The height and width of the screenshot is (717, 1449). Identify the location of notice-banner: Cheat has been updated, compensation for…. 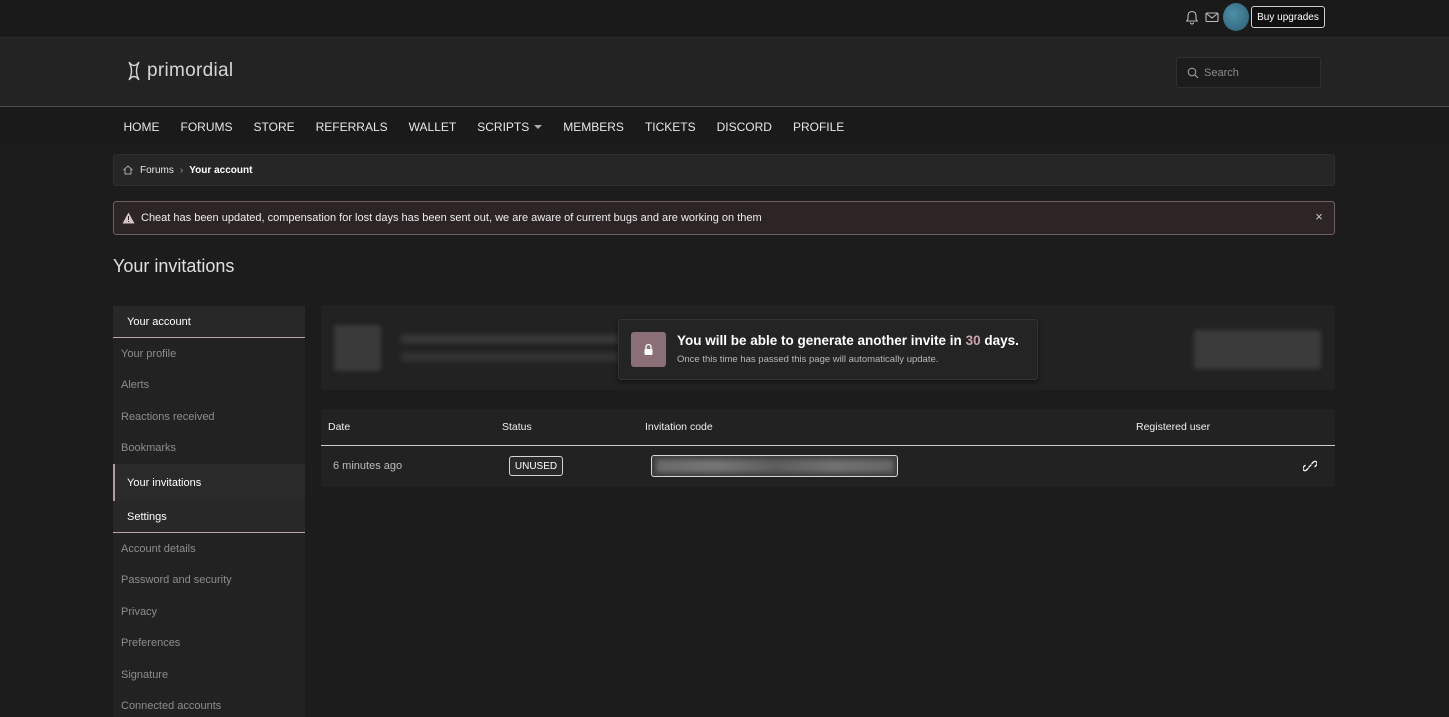
(724, 218).